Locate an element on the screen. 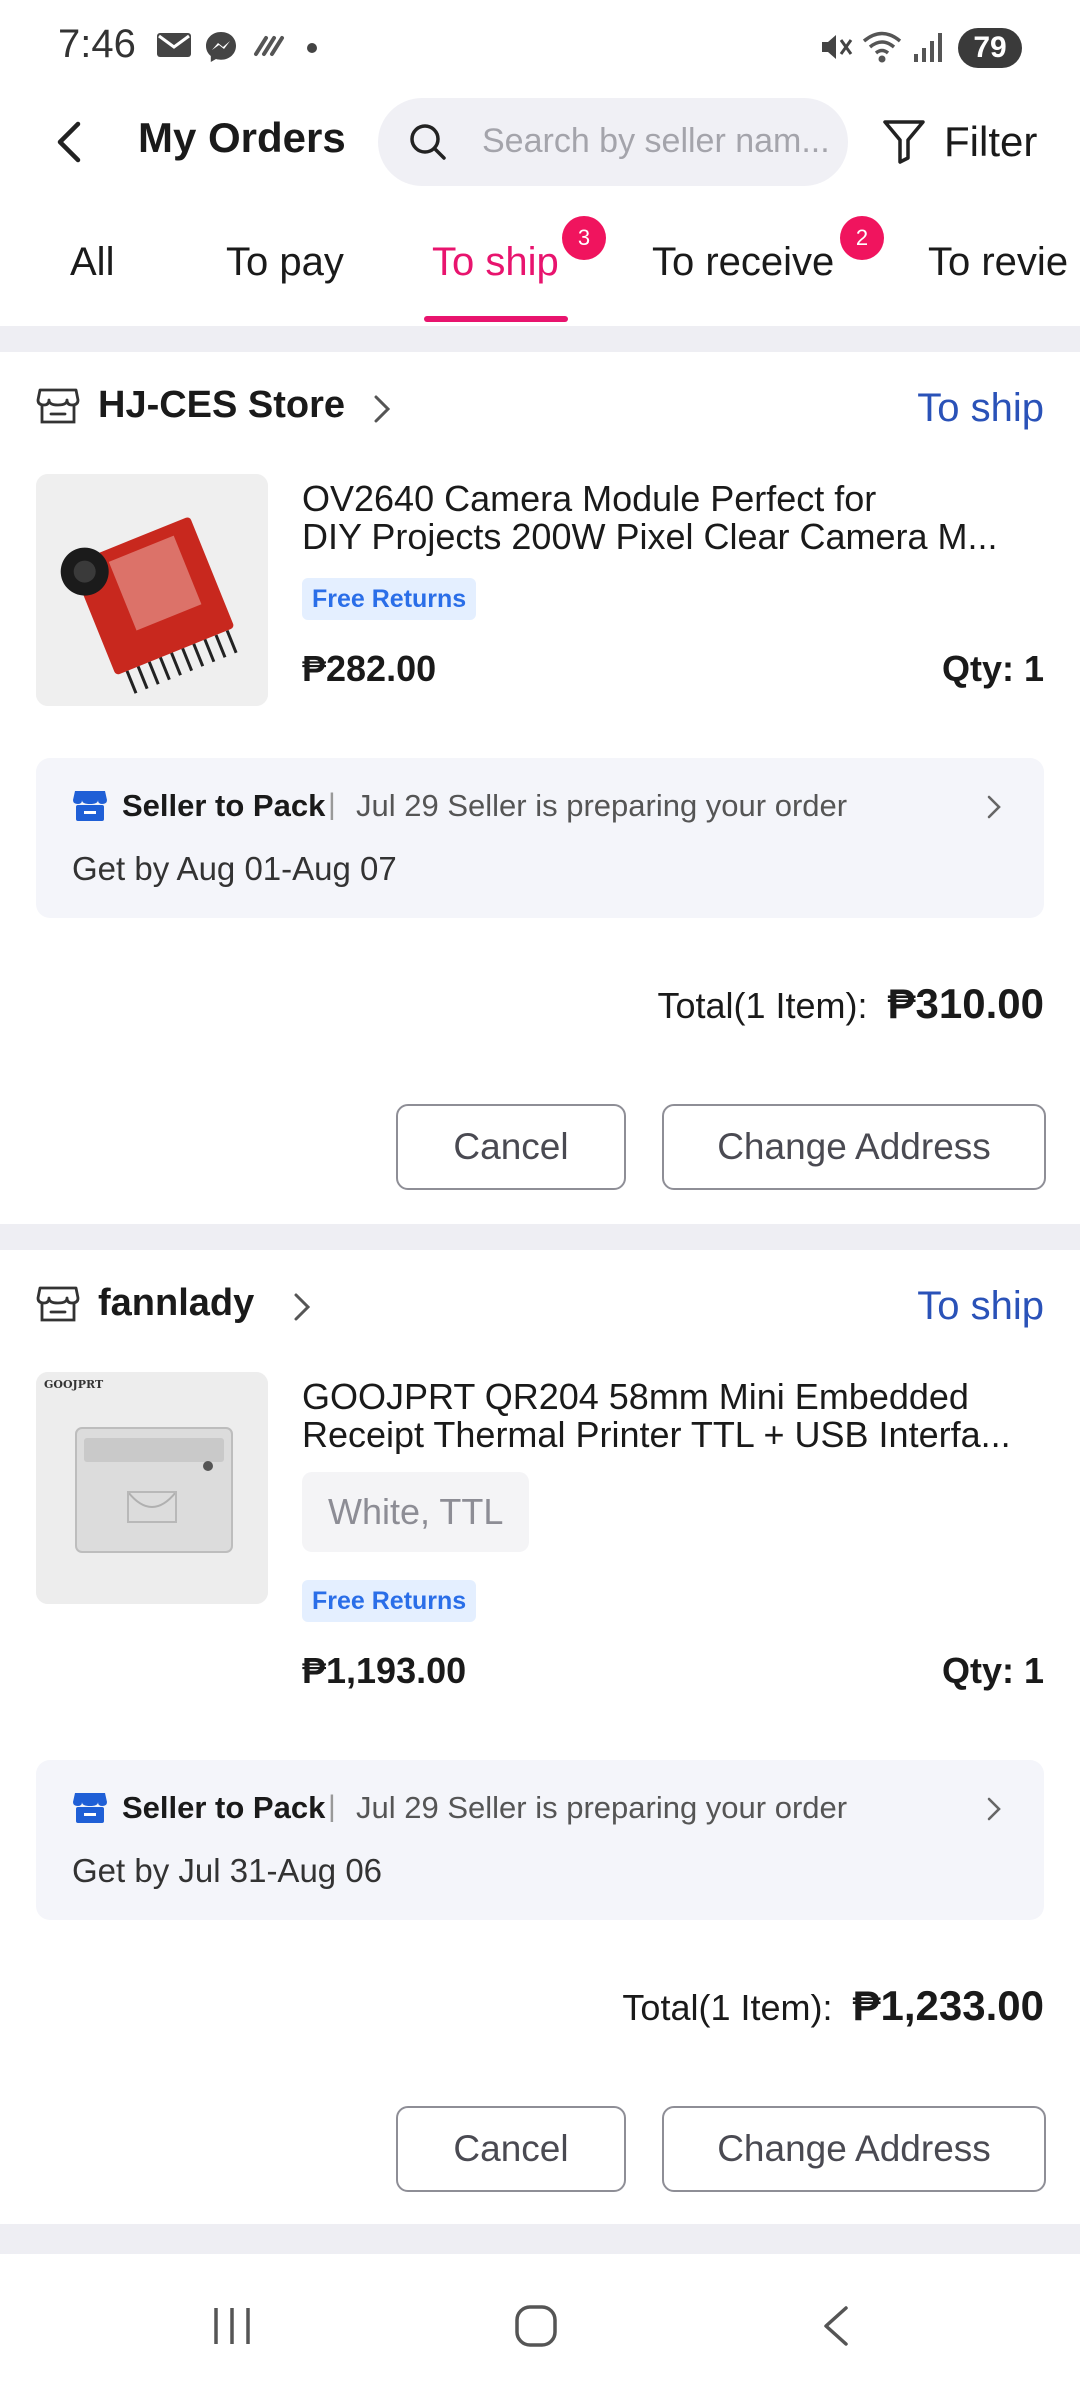  recent-apps-icon is located at coordinates (232, 2326).